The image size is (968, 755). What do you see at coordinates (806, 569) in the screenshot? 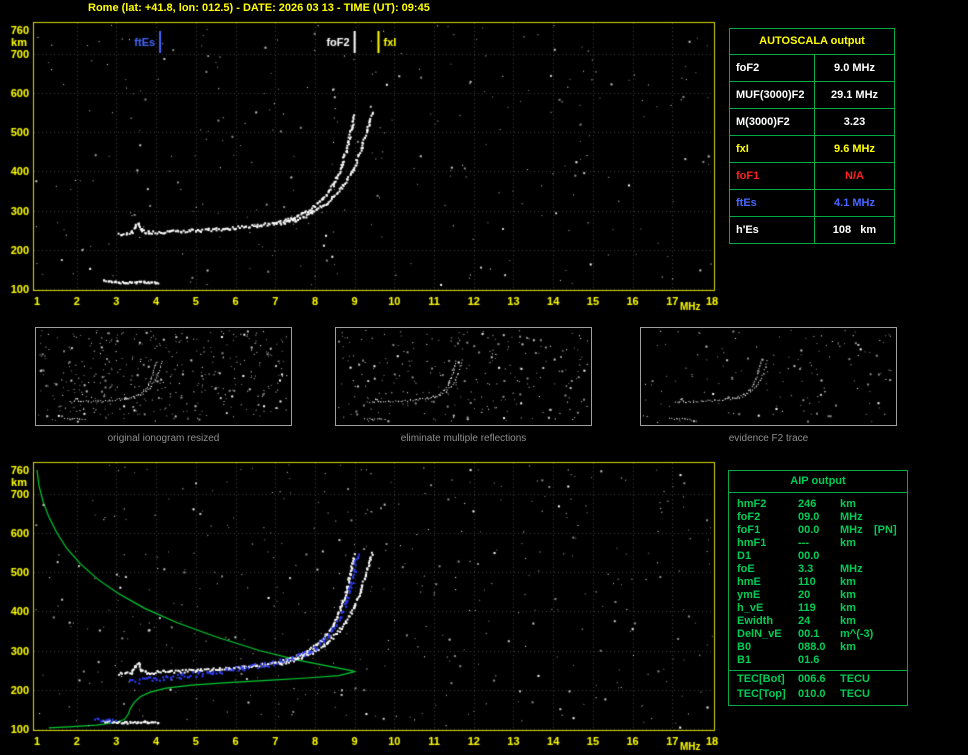
I see `param-value: 3.3` at bounding box center [806, 569].